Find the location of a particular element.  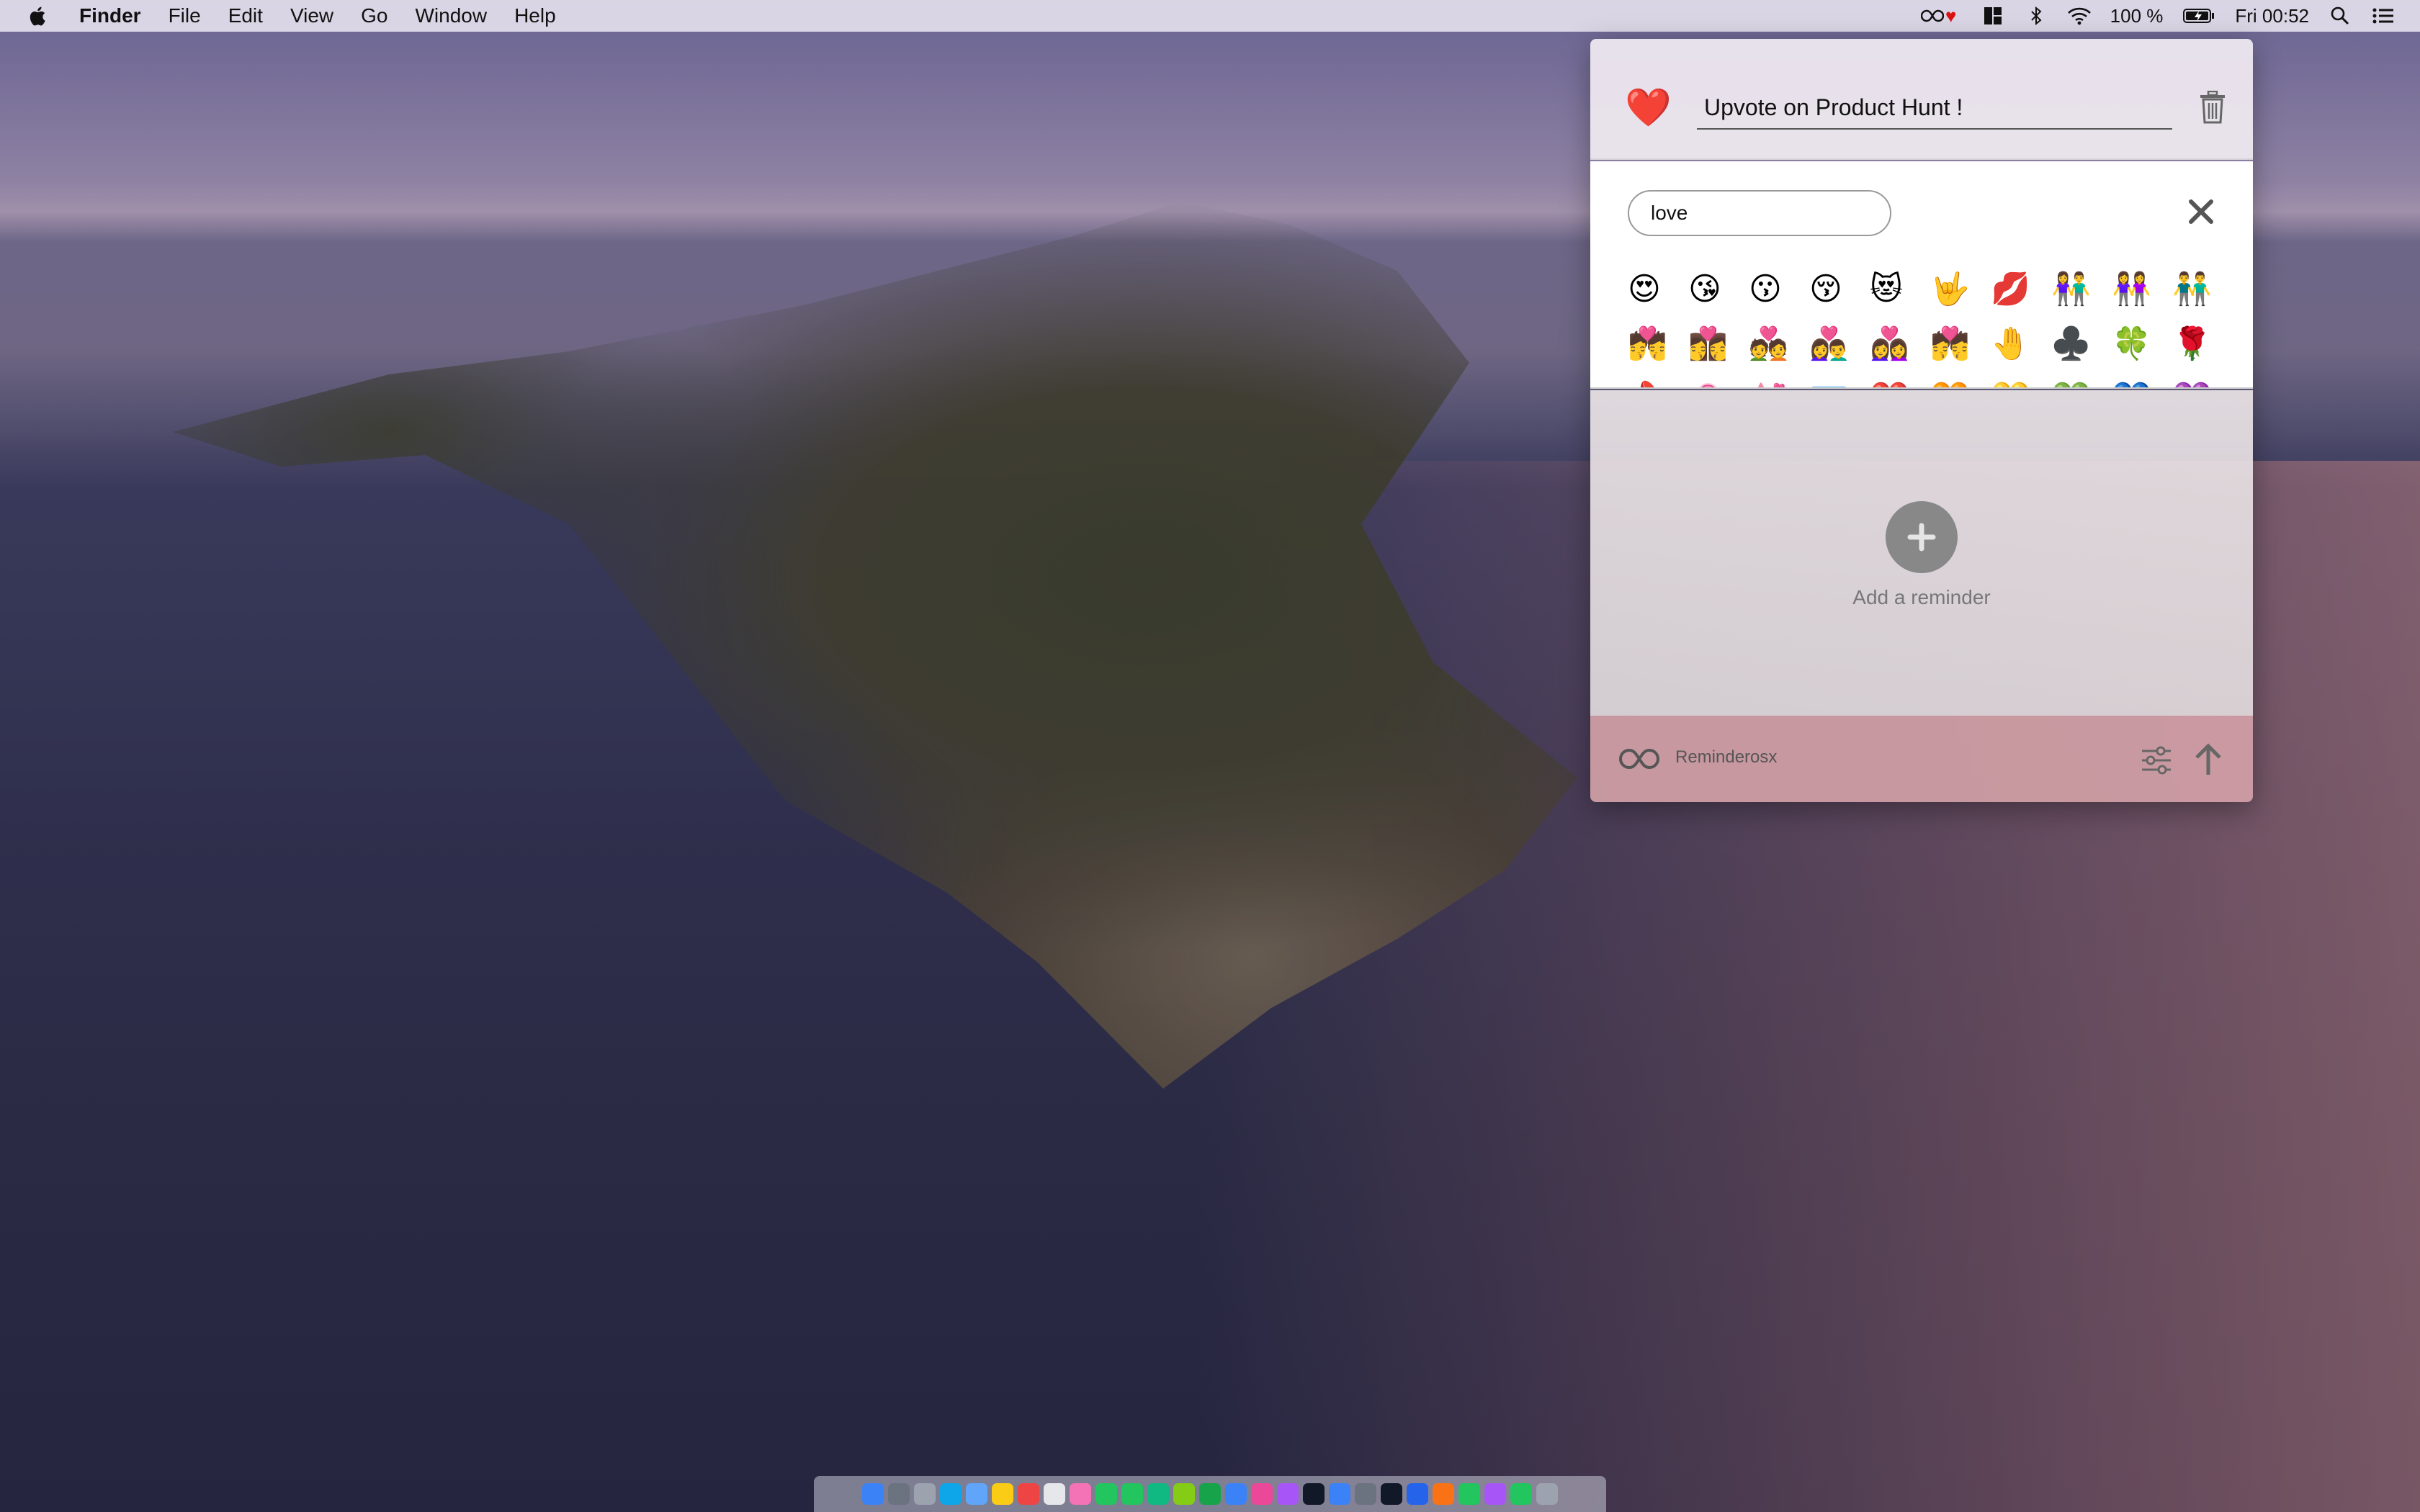

emoji-search-input is located at coordinates (1760, 213).